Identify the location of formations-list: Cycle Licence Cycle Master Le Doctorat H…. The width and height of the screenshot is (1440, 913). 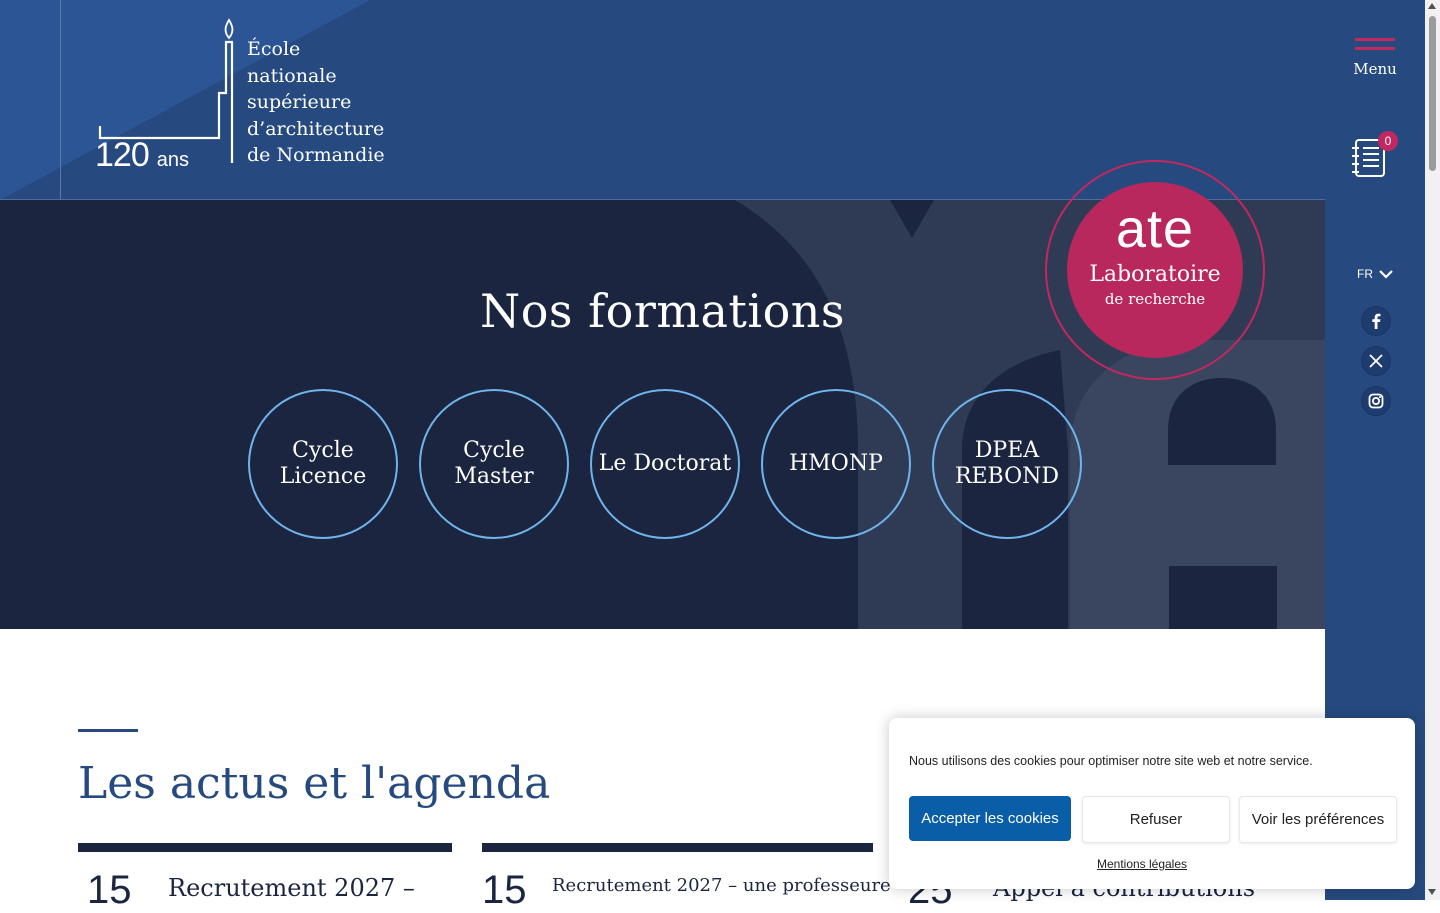
(665, 464).